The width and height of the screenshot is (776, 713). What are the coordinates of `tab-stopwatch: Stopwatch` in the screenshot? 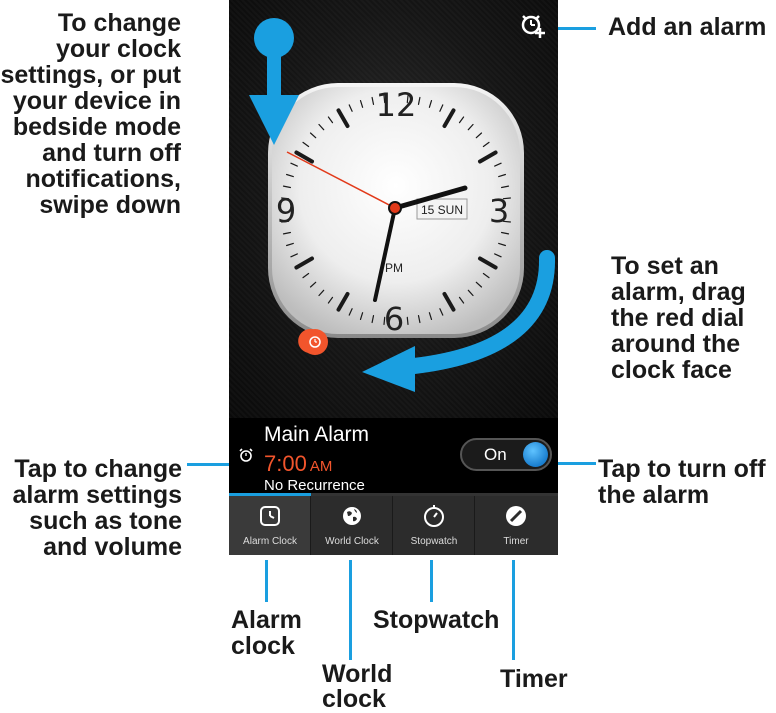 It's located at (434, 525).